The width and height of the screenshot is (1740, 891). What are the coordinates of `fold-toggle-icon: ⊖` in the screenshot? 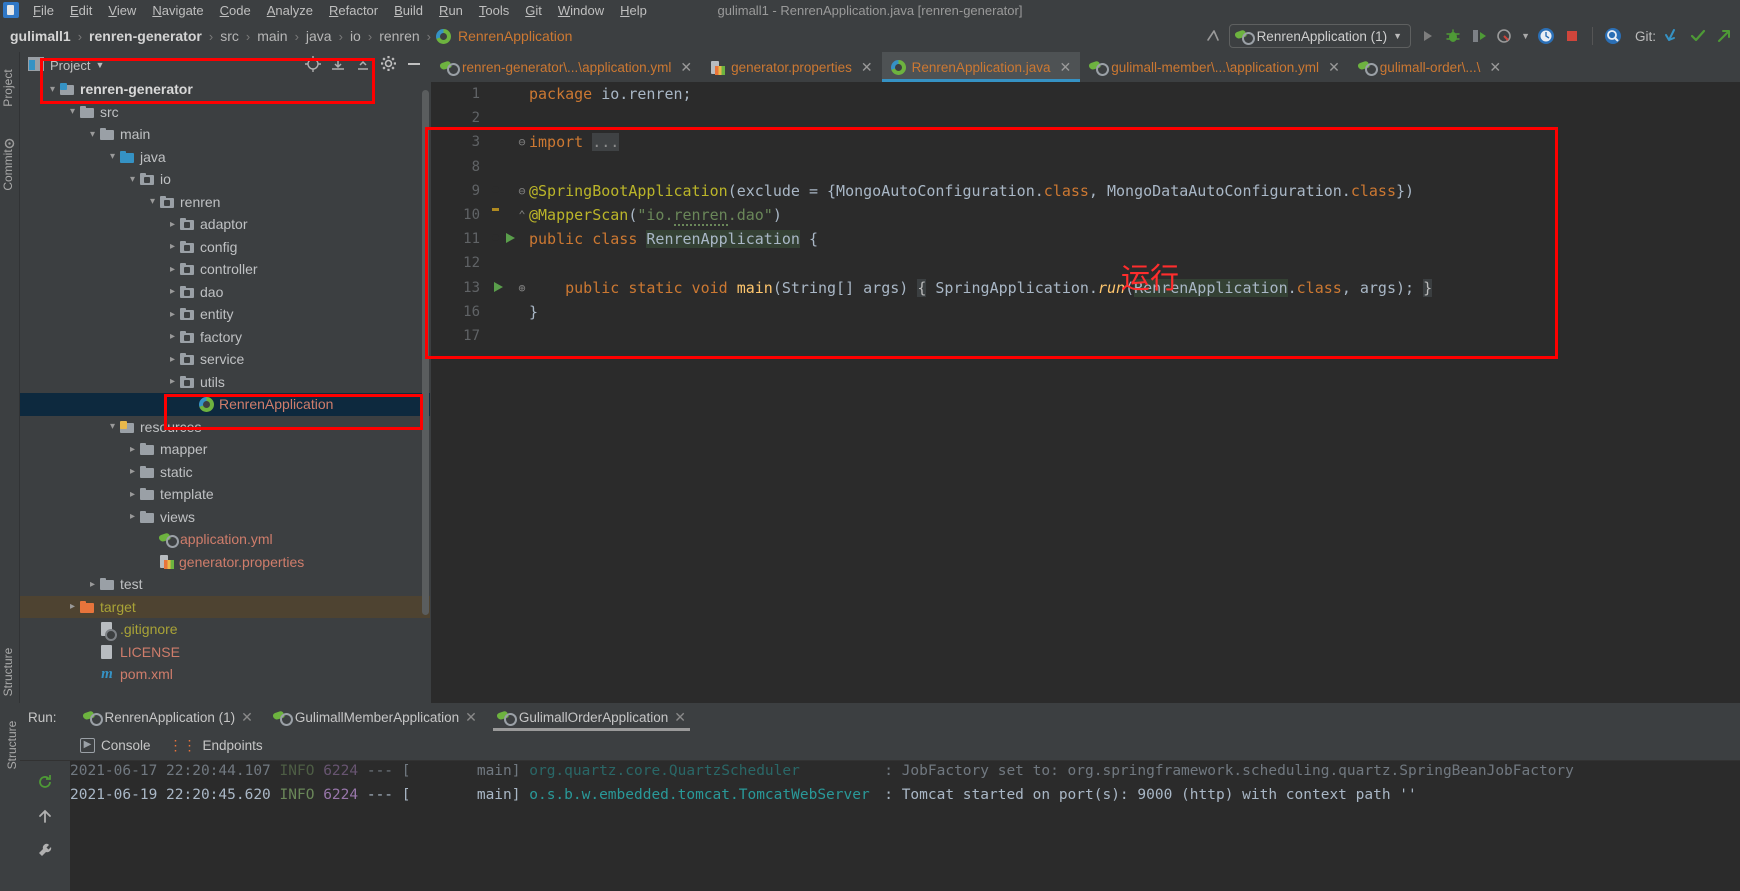 It's located at (522, 191).